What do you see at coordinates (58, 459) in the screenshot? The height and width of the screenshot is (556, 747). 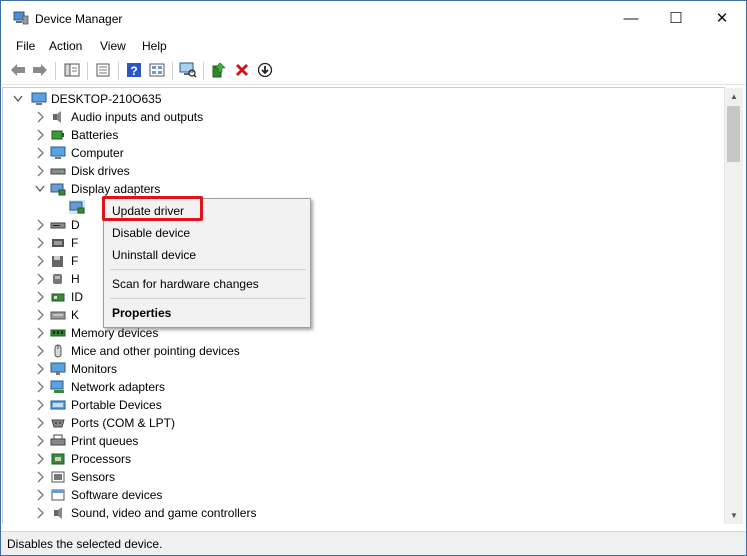 I see `processor-icon` at bounding box center [58, 459].